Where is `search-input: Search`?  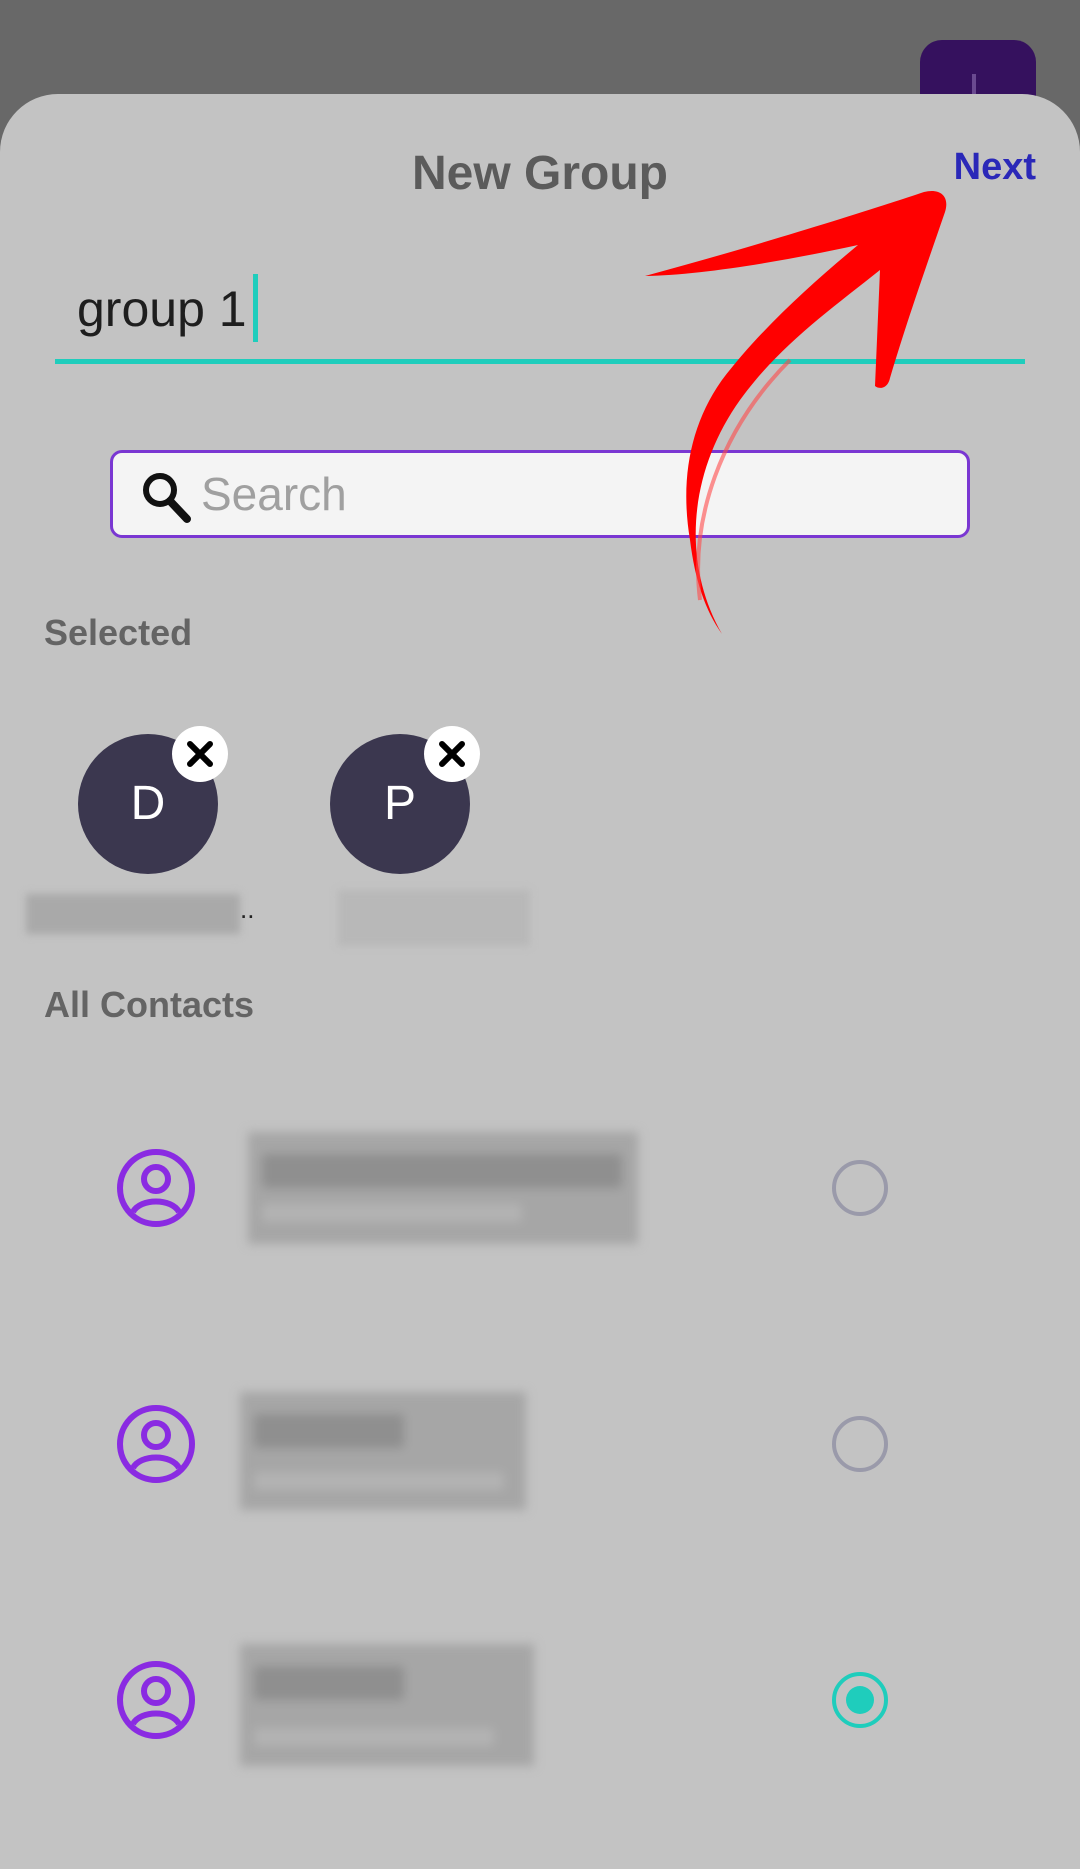 search-input: Search is located at coordinates (540, 494).